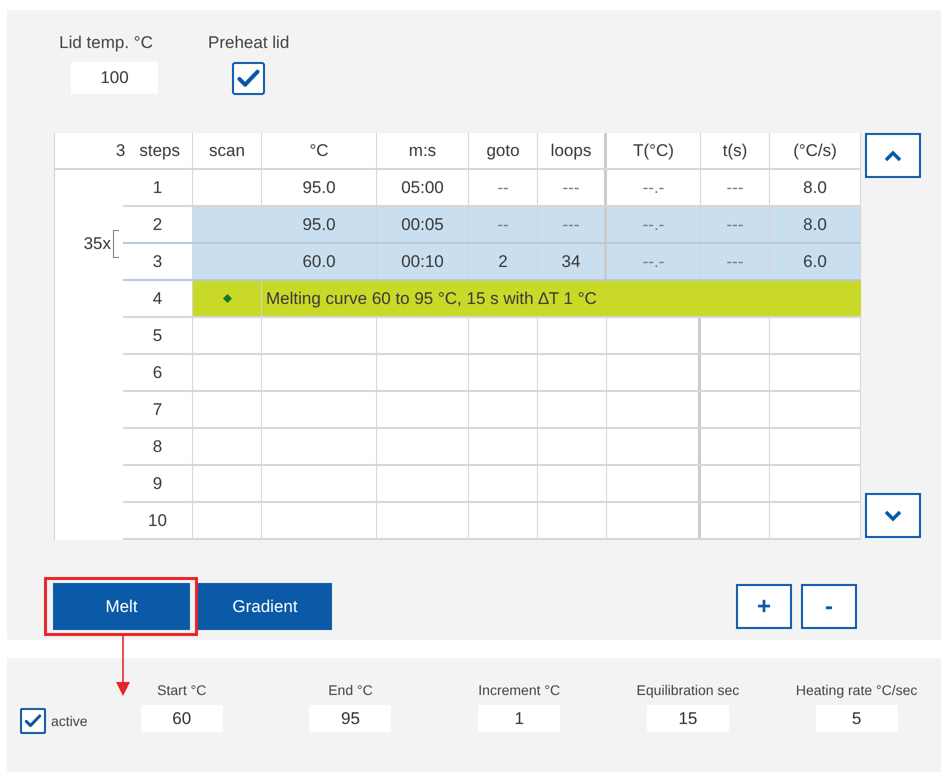  I want to click on cycle-count: 35x, so click(97, 244).